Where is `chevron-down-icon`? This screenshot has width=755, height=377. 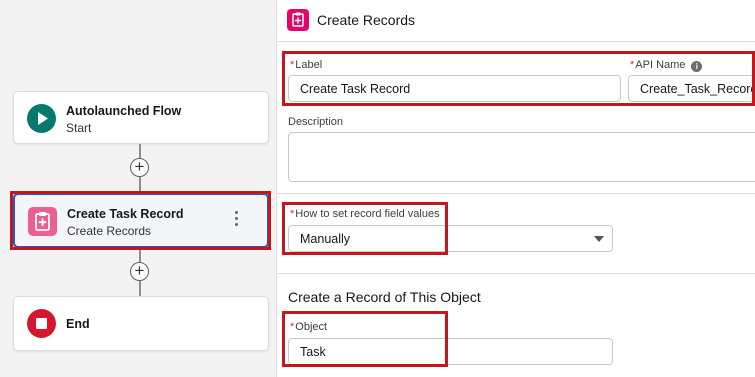 chevron-down-icon is located at coordinates (599, 239).